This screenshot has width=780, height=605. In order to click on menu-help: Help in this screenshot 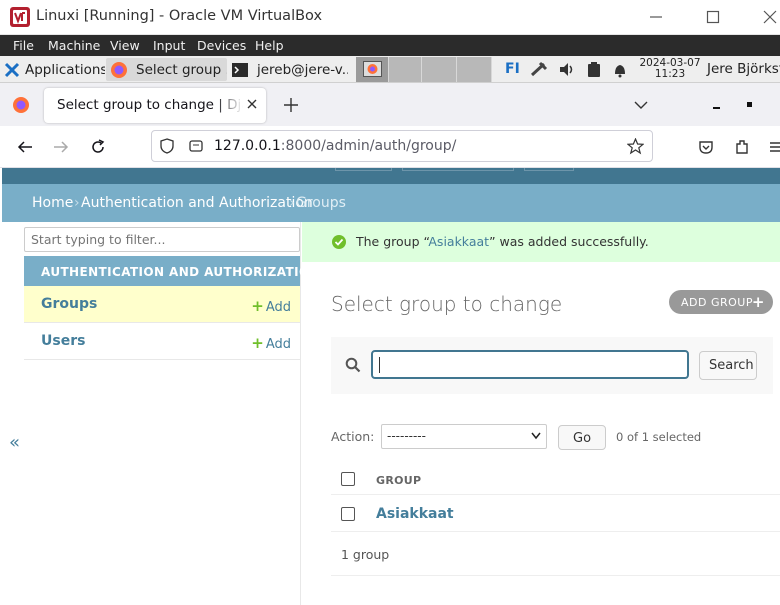, I will do `click(269, 45)`.